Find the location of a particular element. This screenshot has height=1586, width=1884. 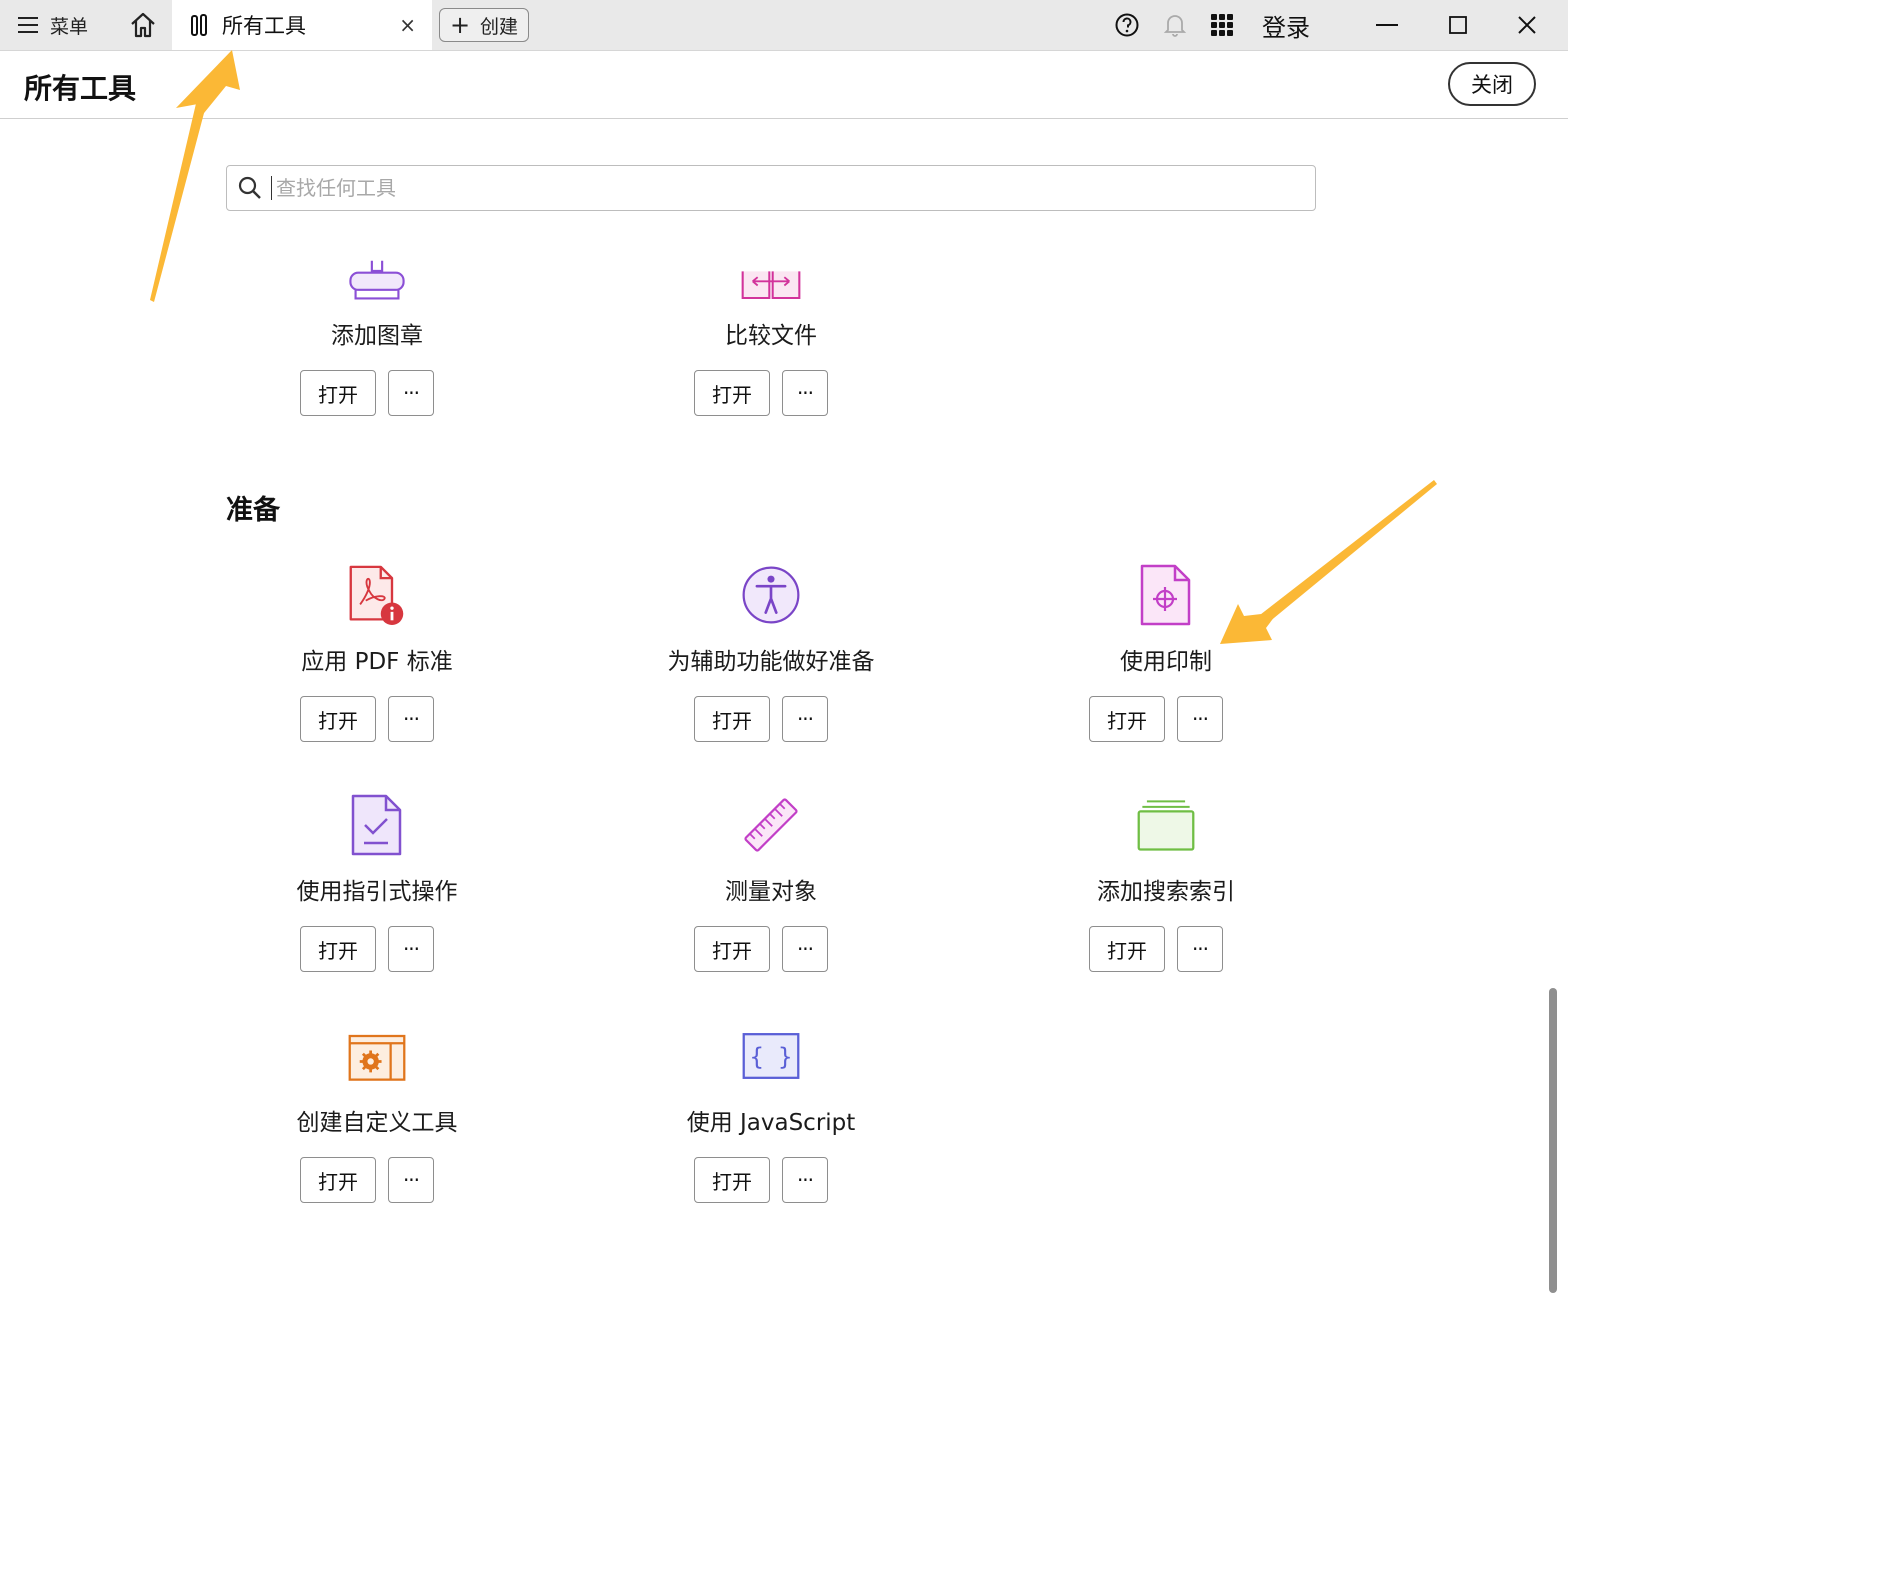

tab-all-tools: 所有工具 × is located at coordinates (302, 25).